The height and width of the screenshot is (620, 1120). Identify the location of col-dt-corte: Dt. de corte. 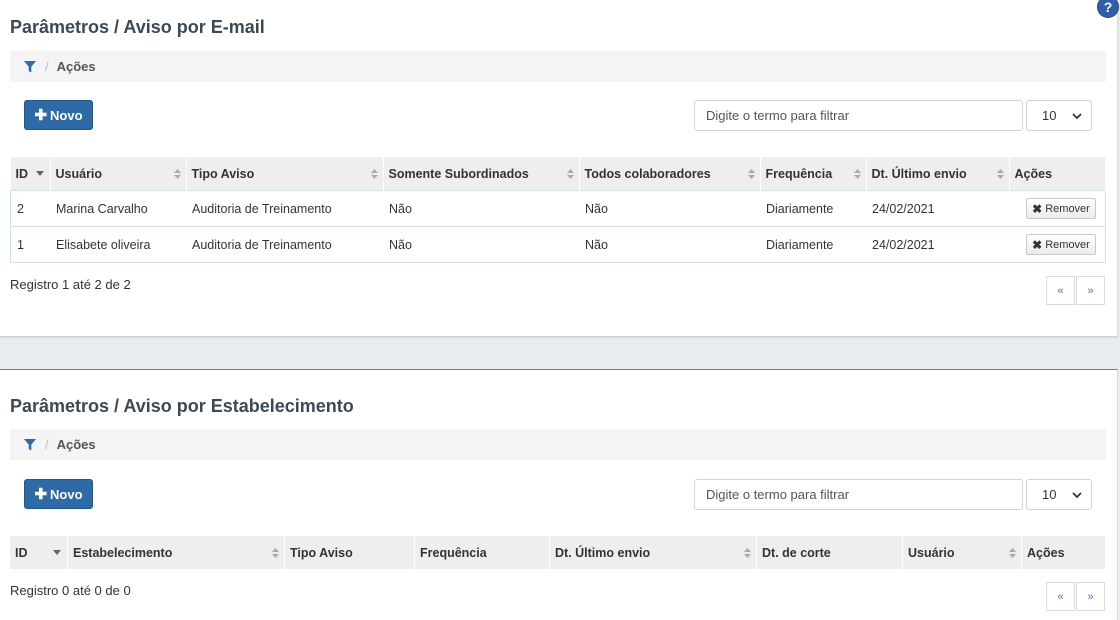
(829, 552).